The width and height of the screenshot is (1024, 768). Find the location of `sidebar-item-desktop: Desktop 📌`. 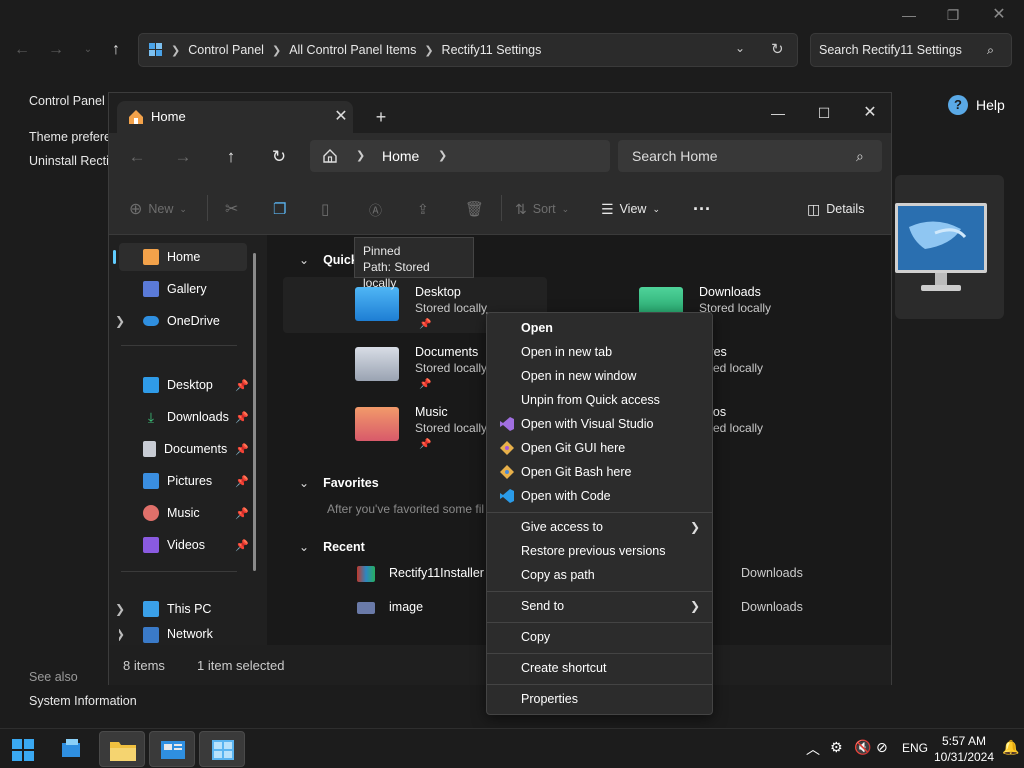

sidebar-item-desktop: Desktop 📌 is located at coordinates (184, 385).